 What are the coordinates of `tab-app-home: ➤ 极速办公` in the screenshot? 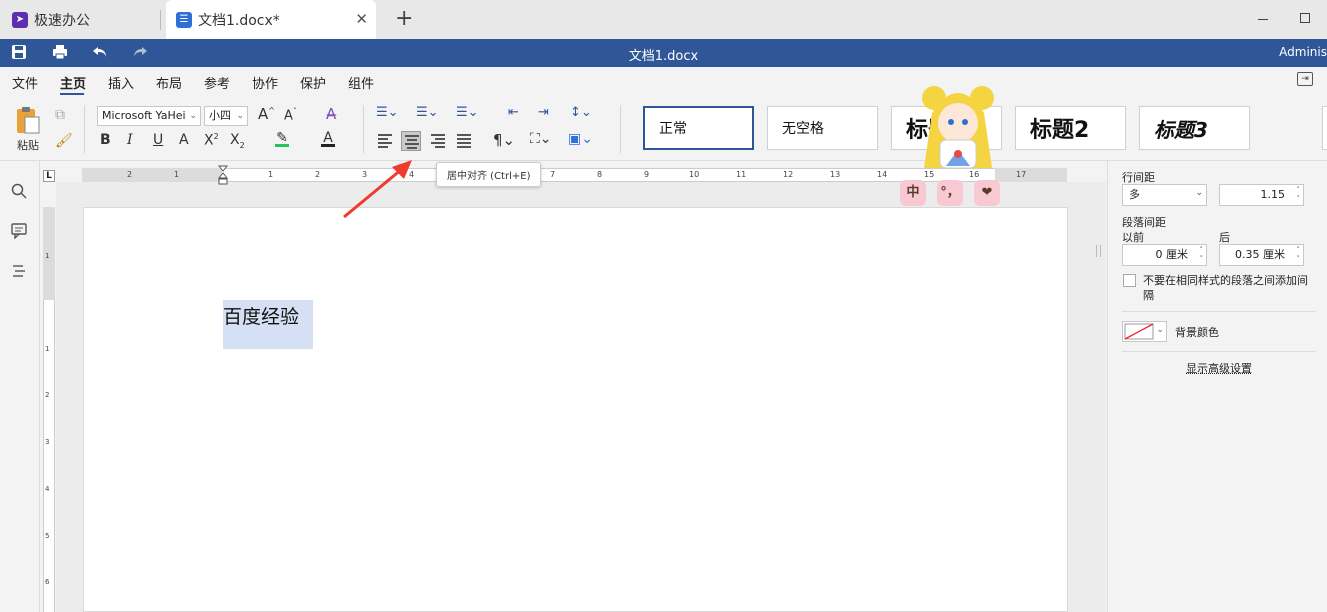 It's located at (51, 19).